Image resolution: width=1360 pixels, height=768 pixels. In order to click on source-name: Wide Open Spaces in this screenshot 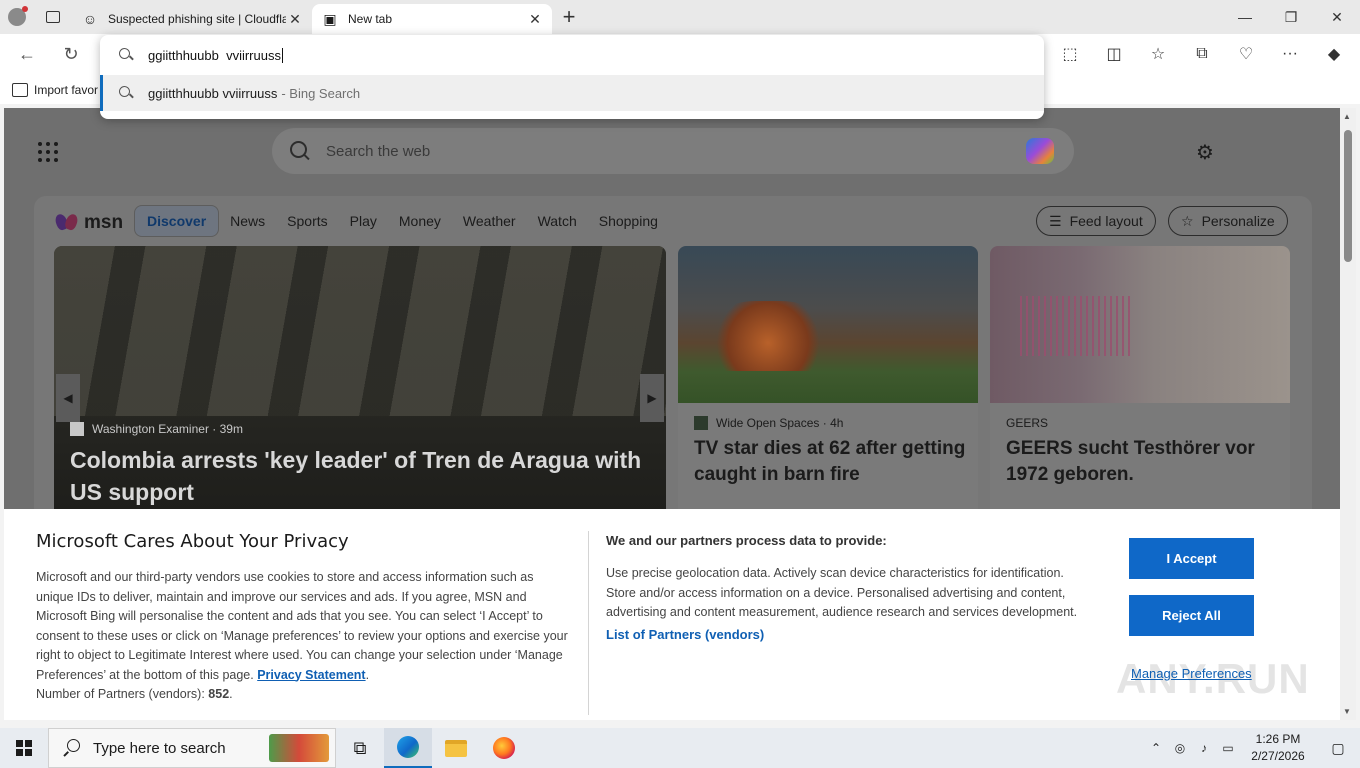, I will do `click(768, 423)`.